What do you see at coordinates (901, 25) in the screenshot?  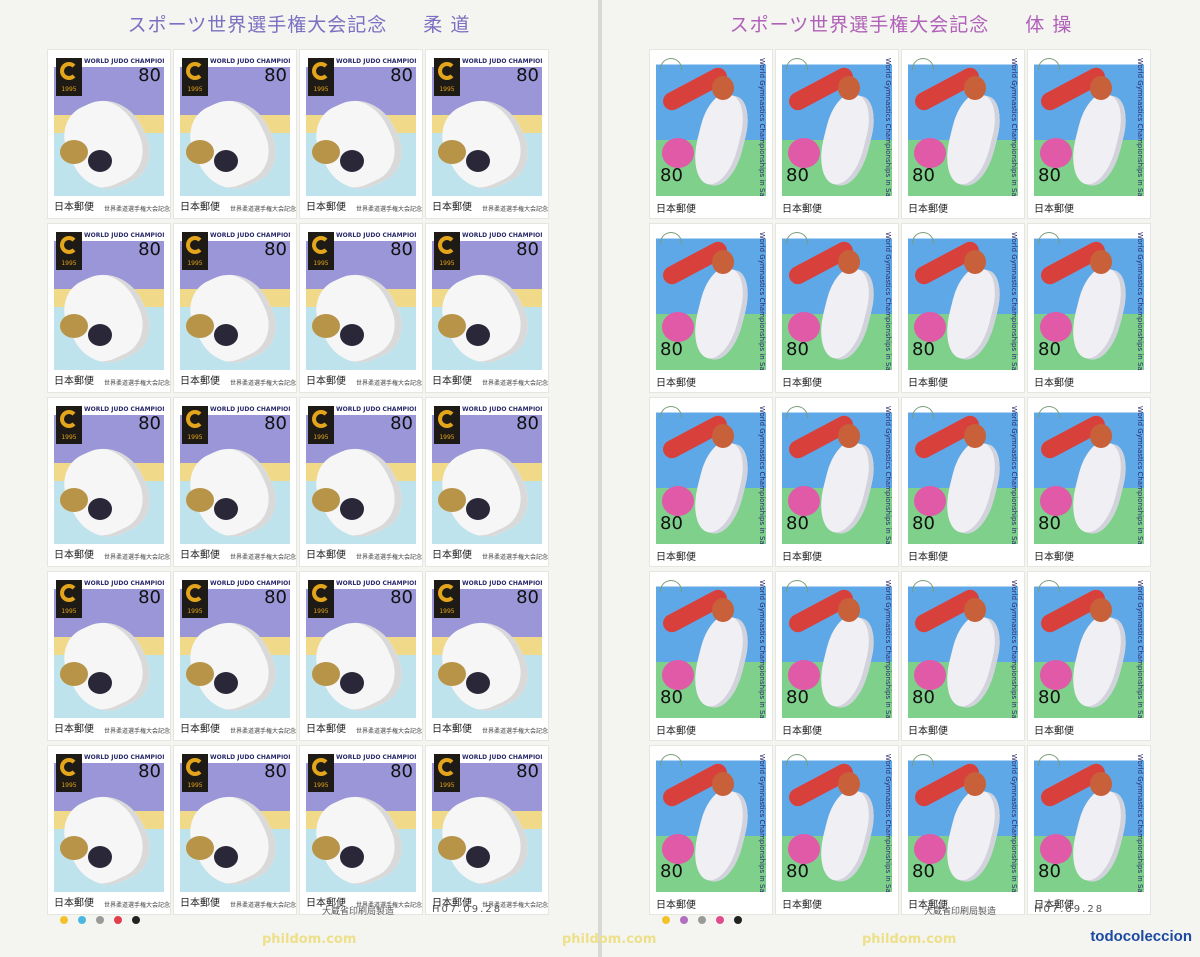 I see `sheet-title: スポーツ世界選手権大会記念体 操` at bounding box center [901, 25].